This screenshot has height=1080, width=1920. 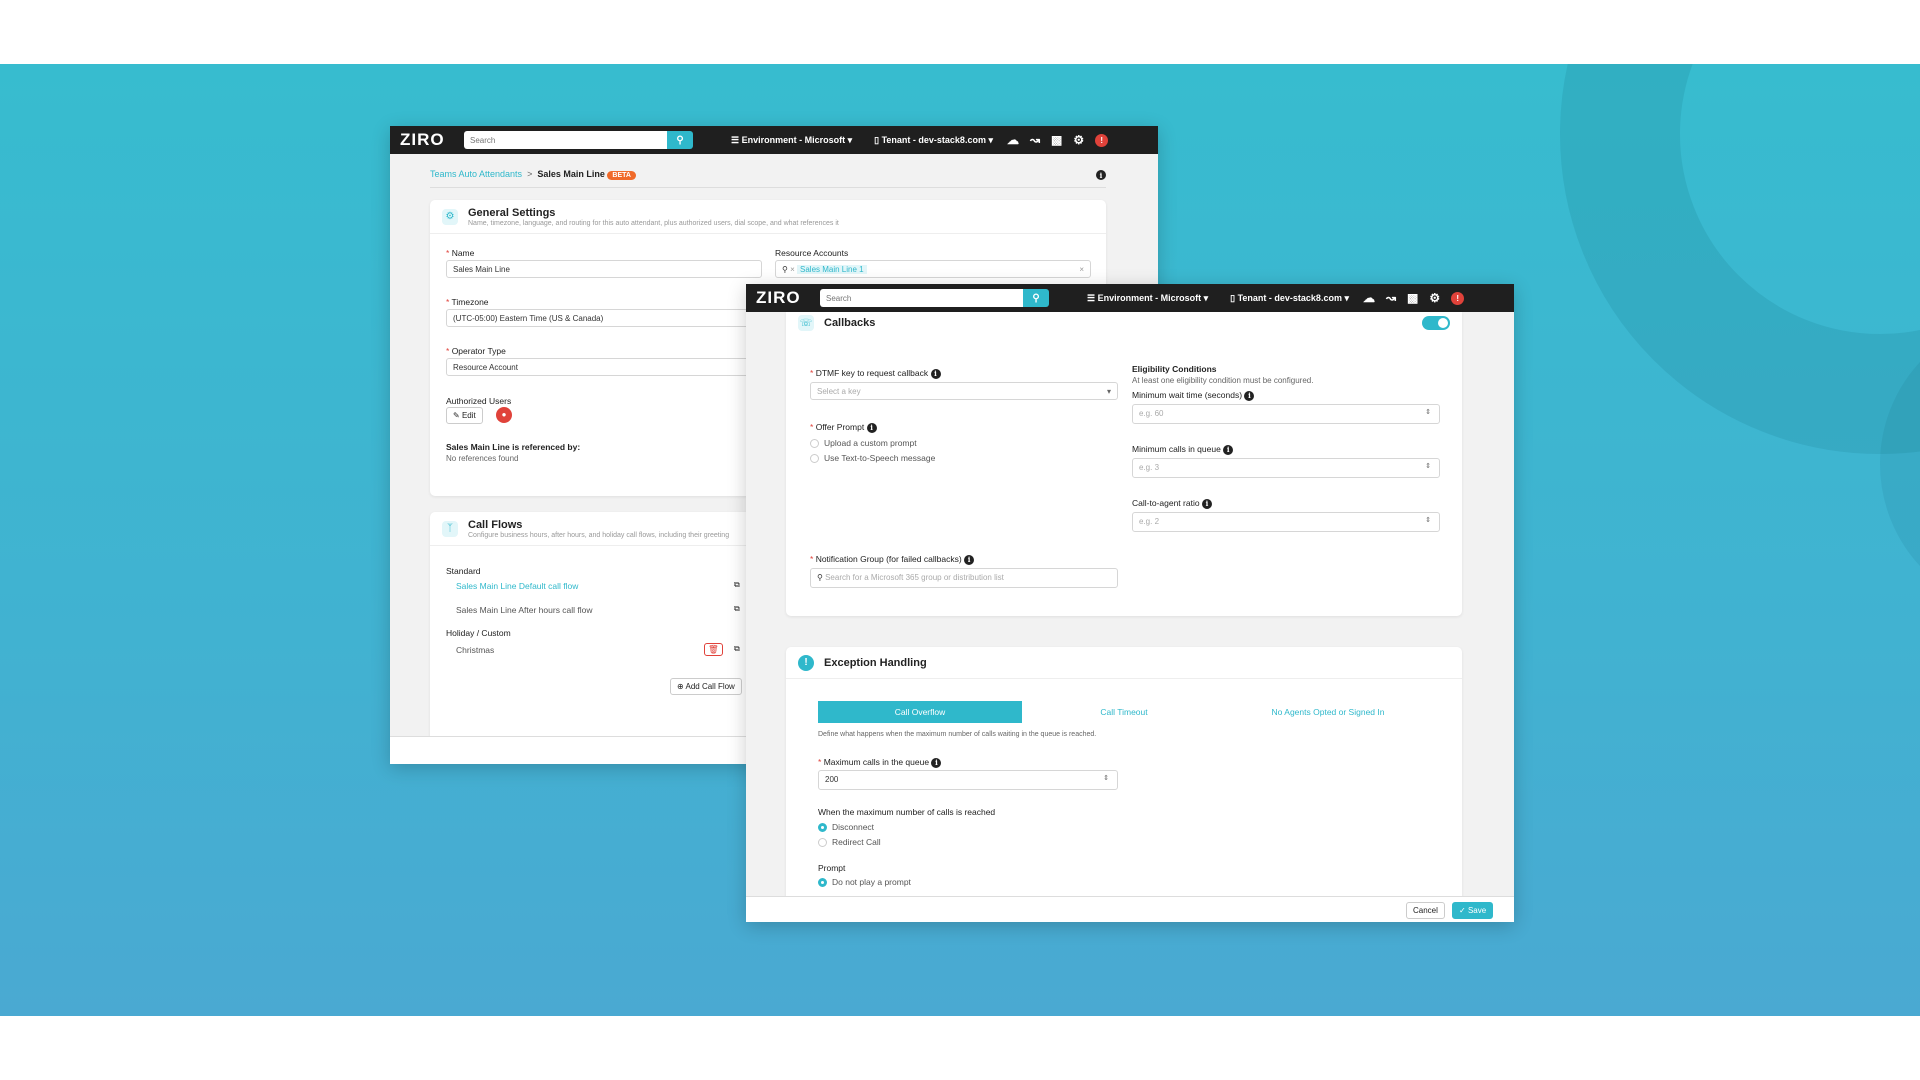 What do you see at coordinates (706, 686) in the screenshot?
I see `add-call-flow-button: ⊕ Add Call Flow` at bounding box center [706, 686].